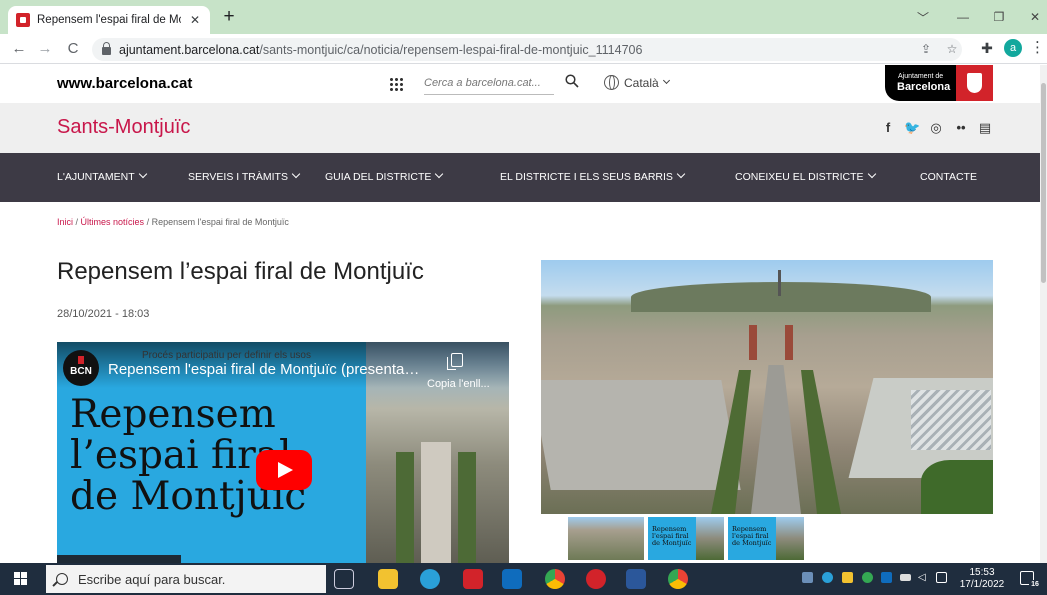 This screenshot has width=1047, height=595. Describe the element at coordinates (344, 579) in the screenshot. I see `task-view-icon` at that location.